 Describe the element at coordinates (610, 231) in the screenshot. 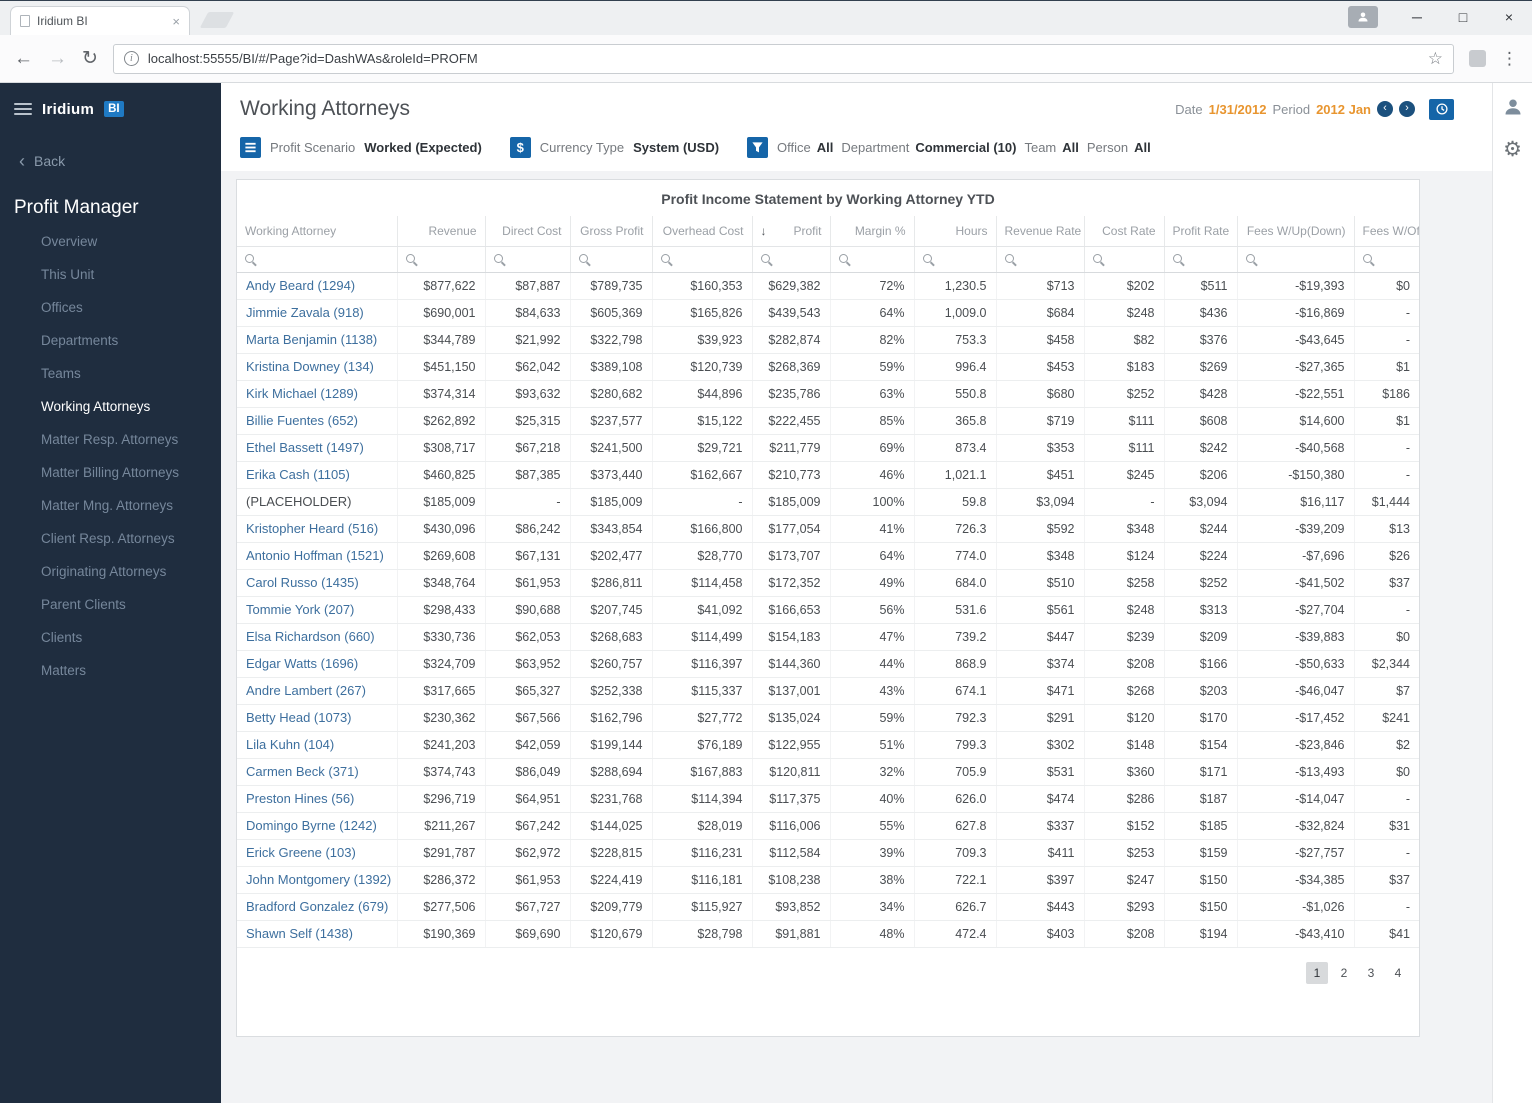

I see `column-header-gross-profit: Gross Profit` at that location.